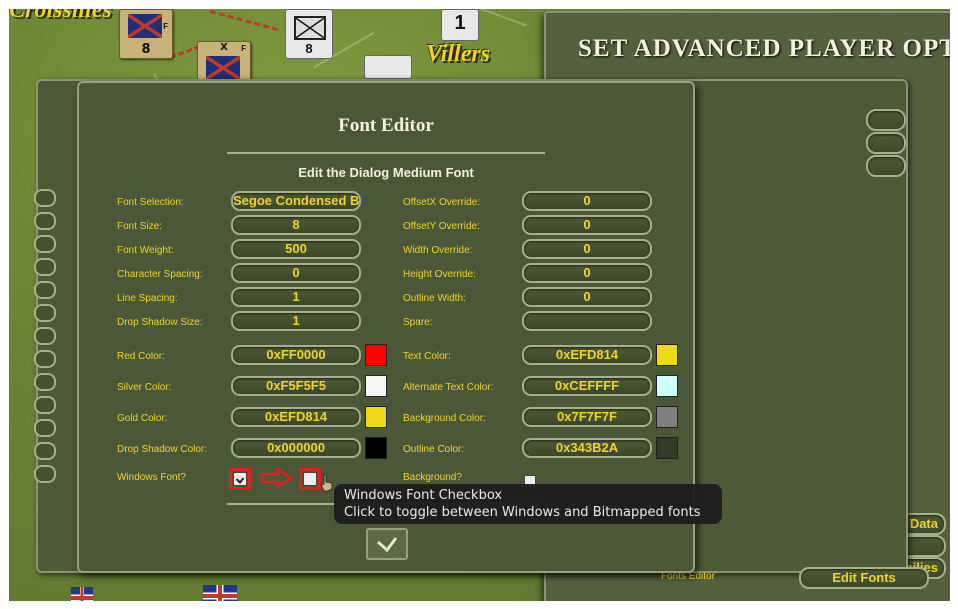 The image size is (958, 609). I want to click on title-divider, so click(386, 153).